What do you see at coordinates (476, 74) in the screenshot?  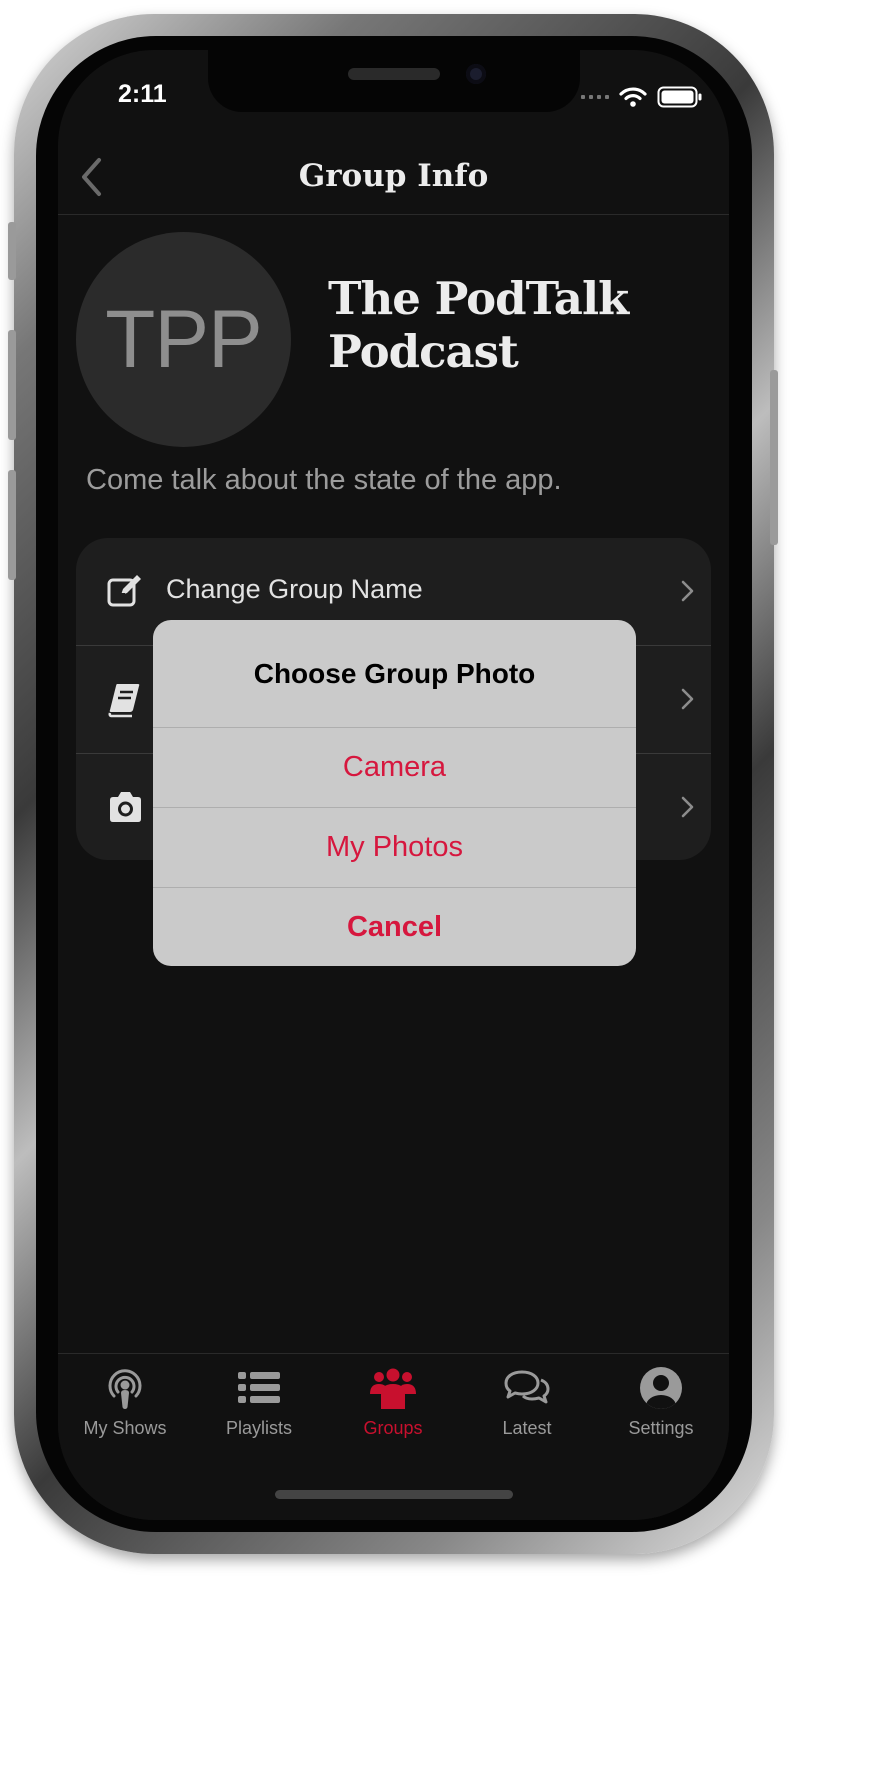 I see `front-camera` at bounding box center [476, 74].